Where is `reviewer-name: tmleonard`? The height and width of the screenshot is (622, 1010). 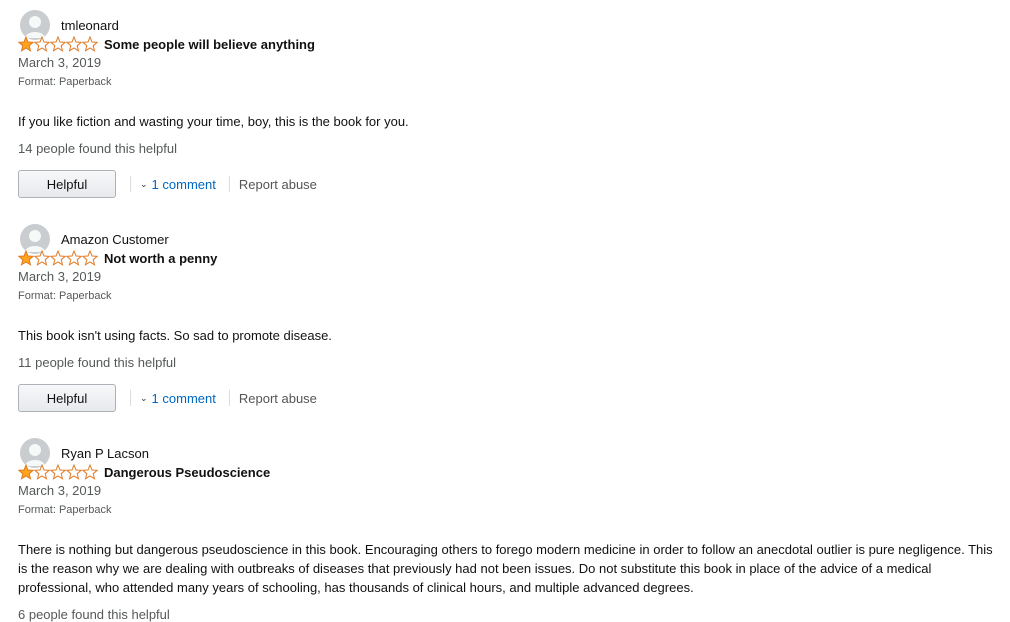 reviewer-name: tmleonard is located at coordinates (90, 25).